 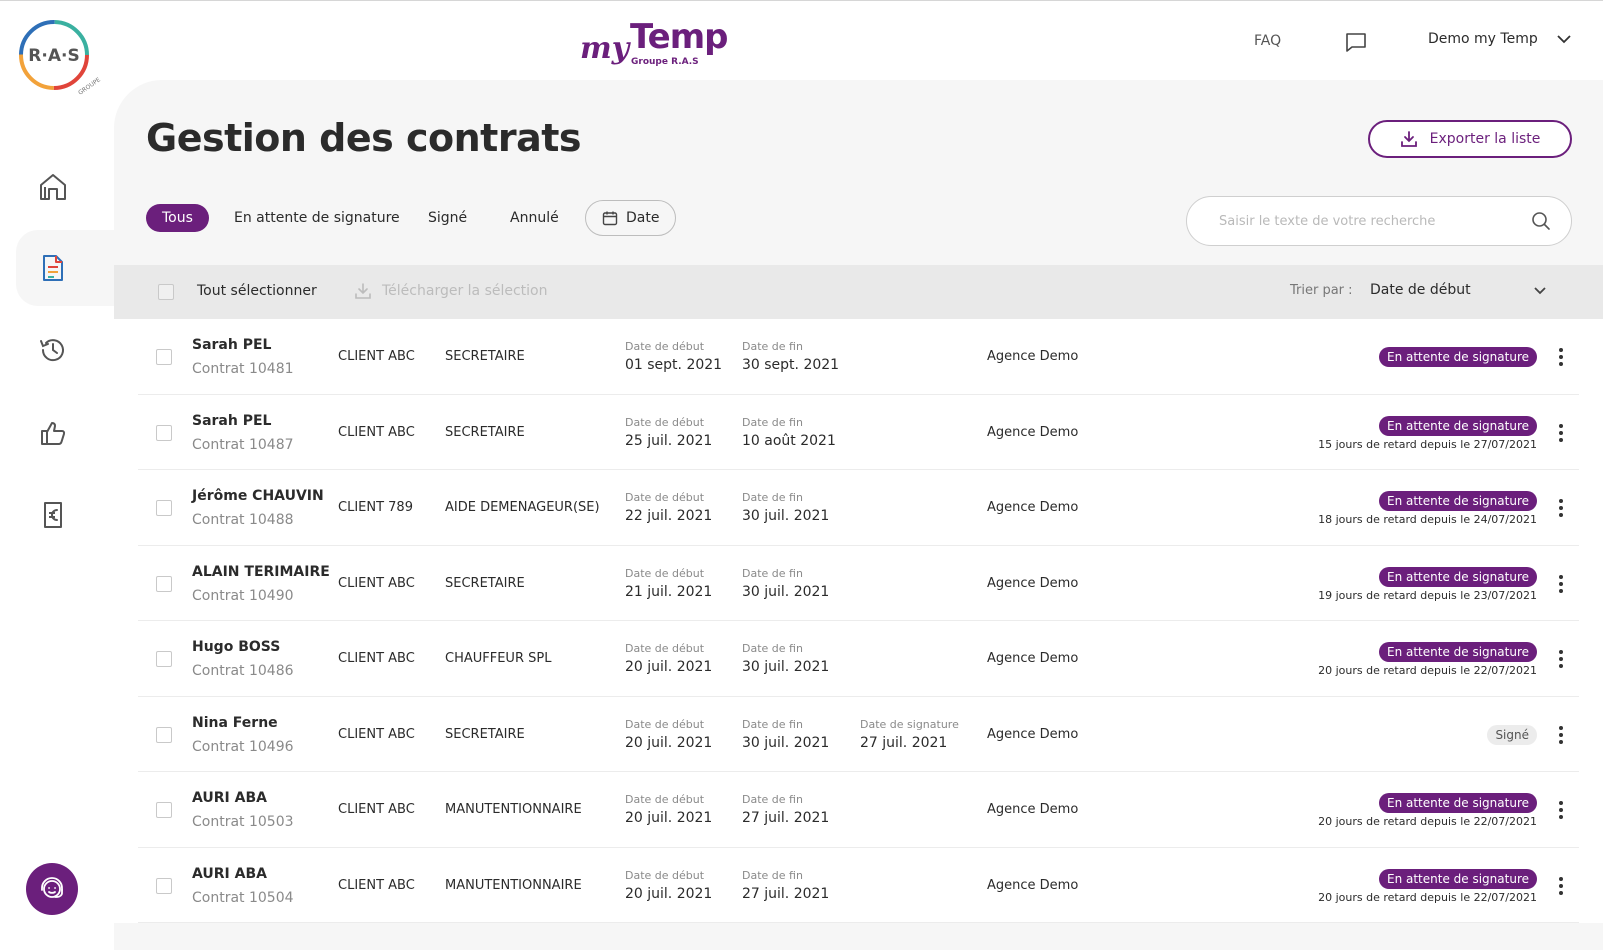 What do you see at coordinates (1470, 139) in the screenshot?
I see `export-list-button: Exporter la liste` at bounding box center [1470, 139].